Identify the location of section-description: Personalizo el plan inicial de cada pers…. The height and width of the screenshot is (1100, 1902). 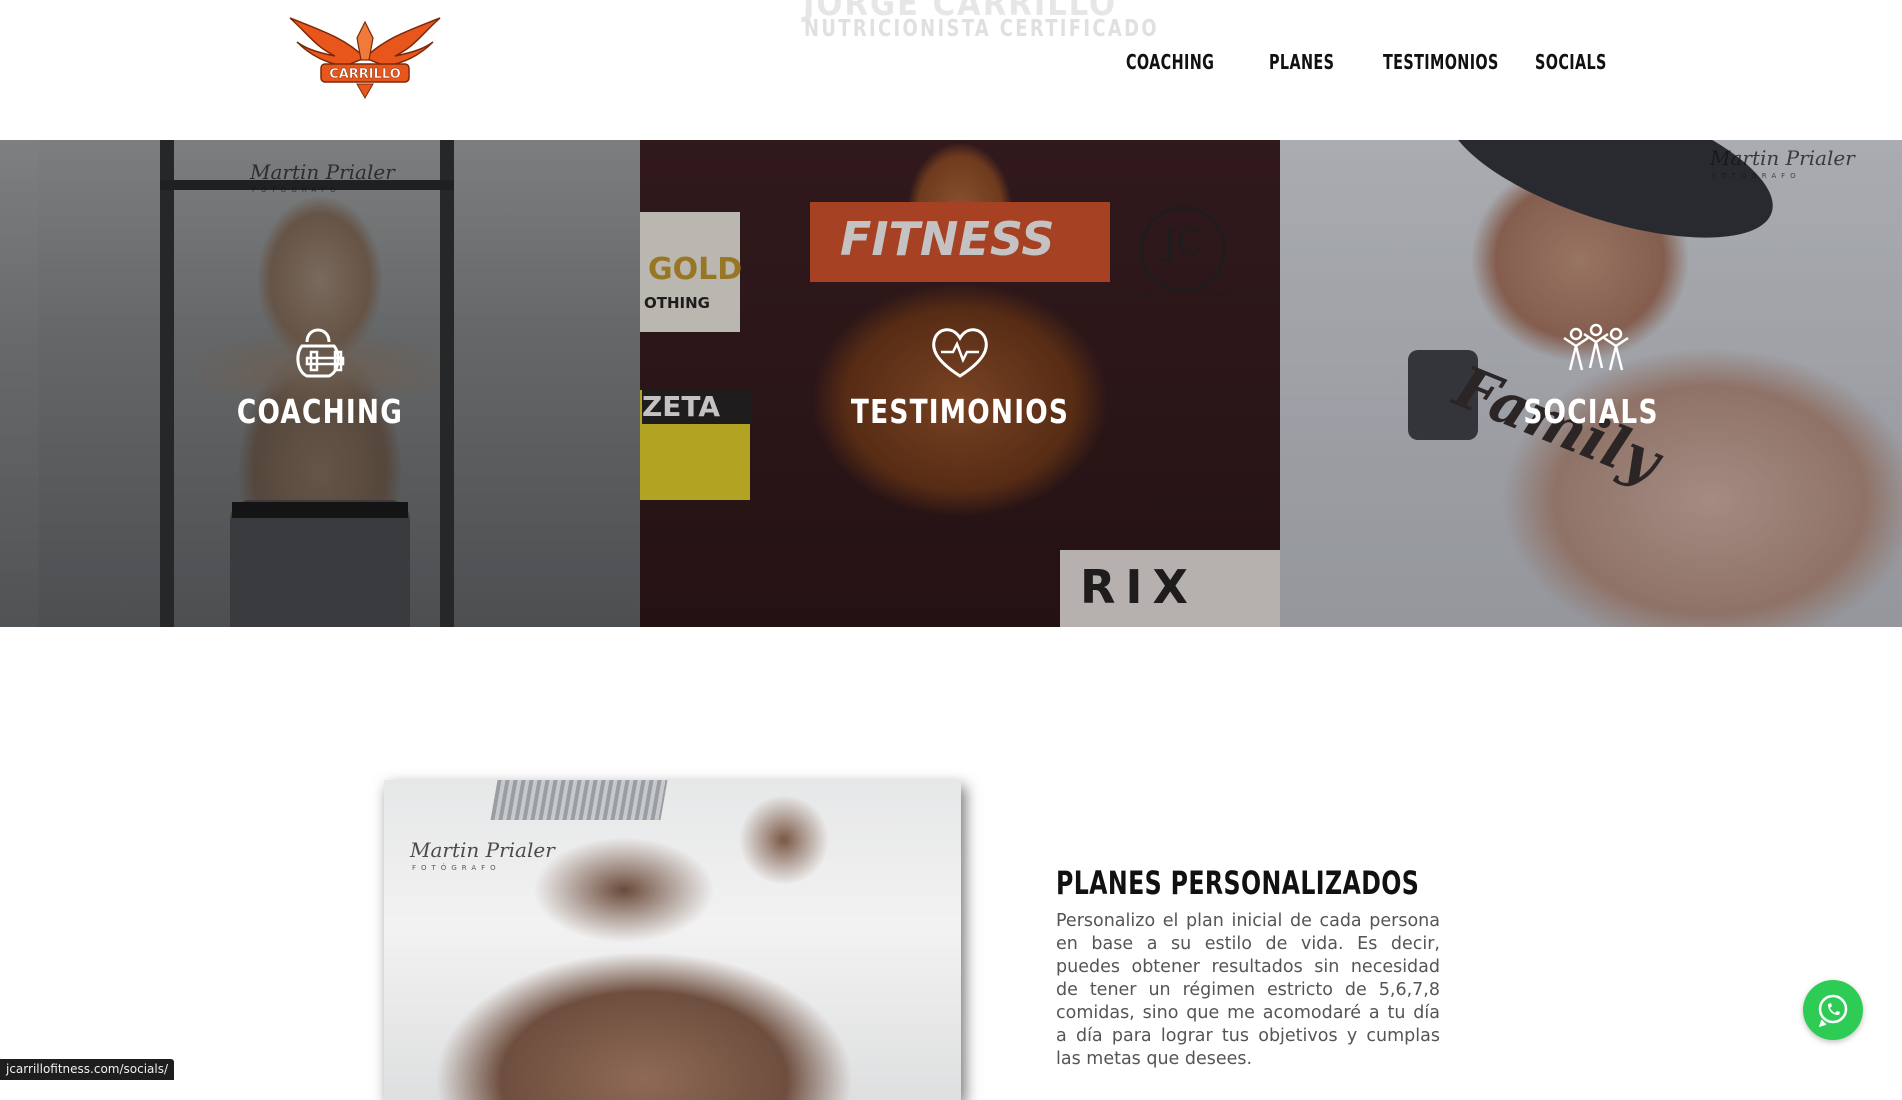
(1248, 990).